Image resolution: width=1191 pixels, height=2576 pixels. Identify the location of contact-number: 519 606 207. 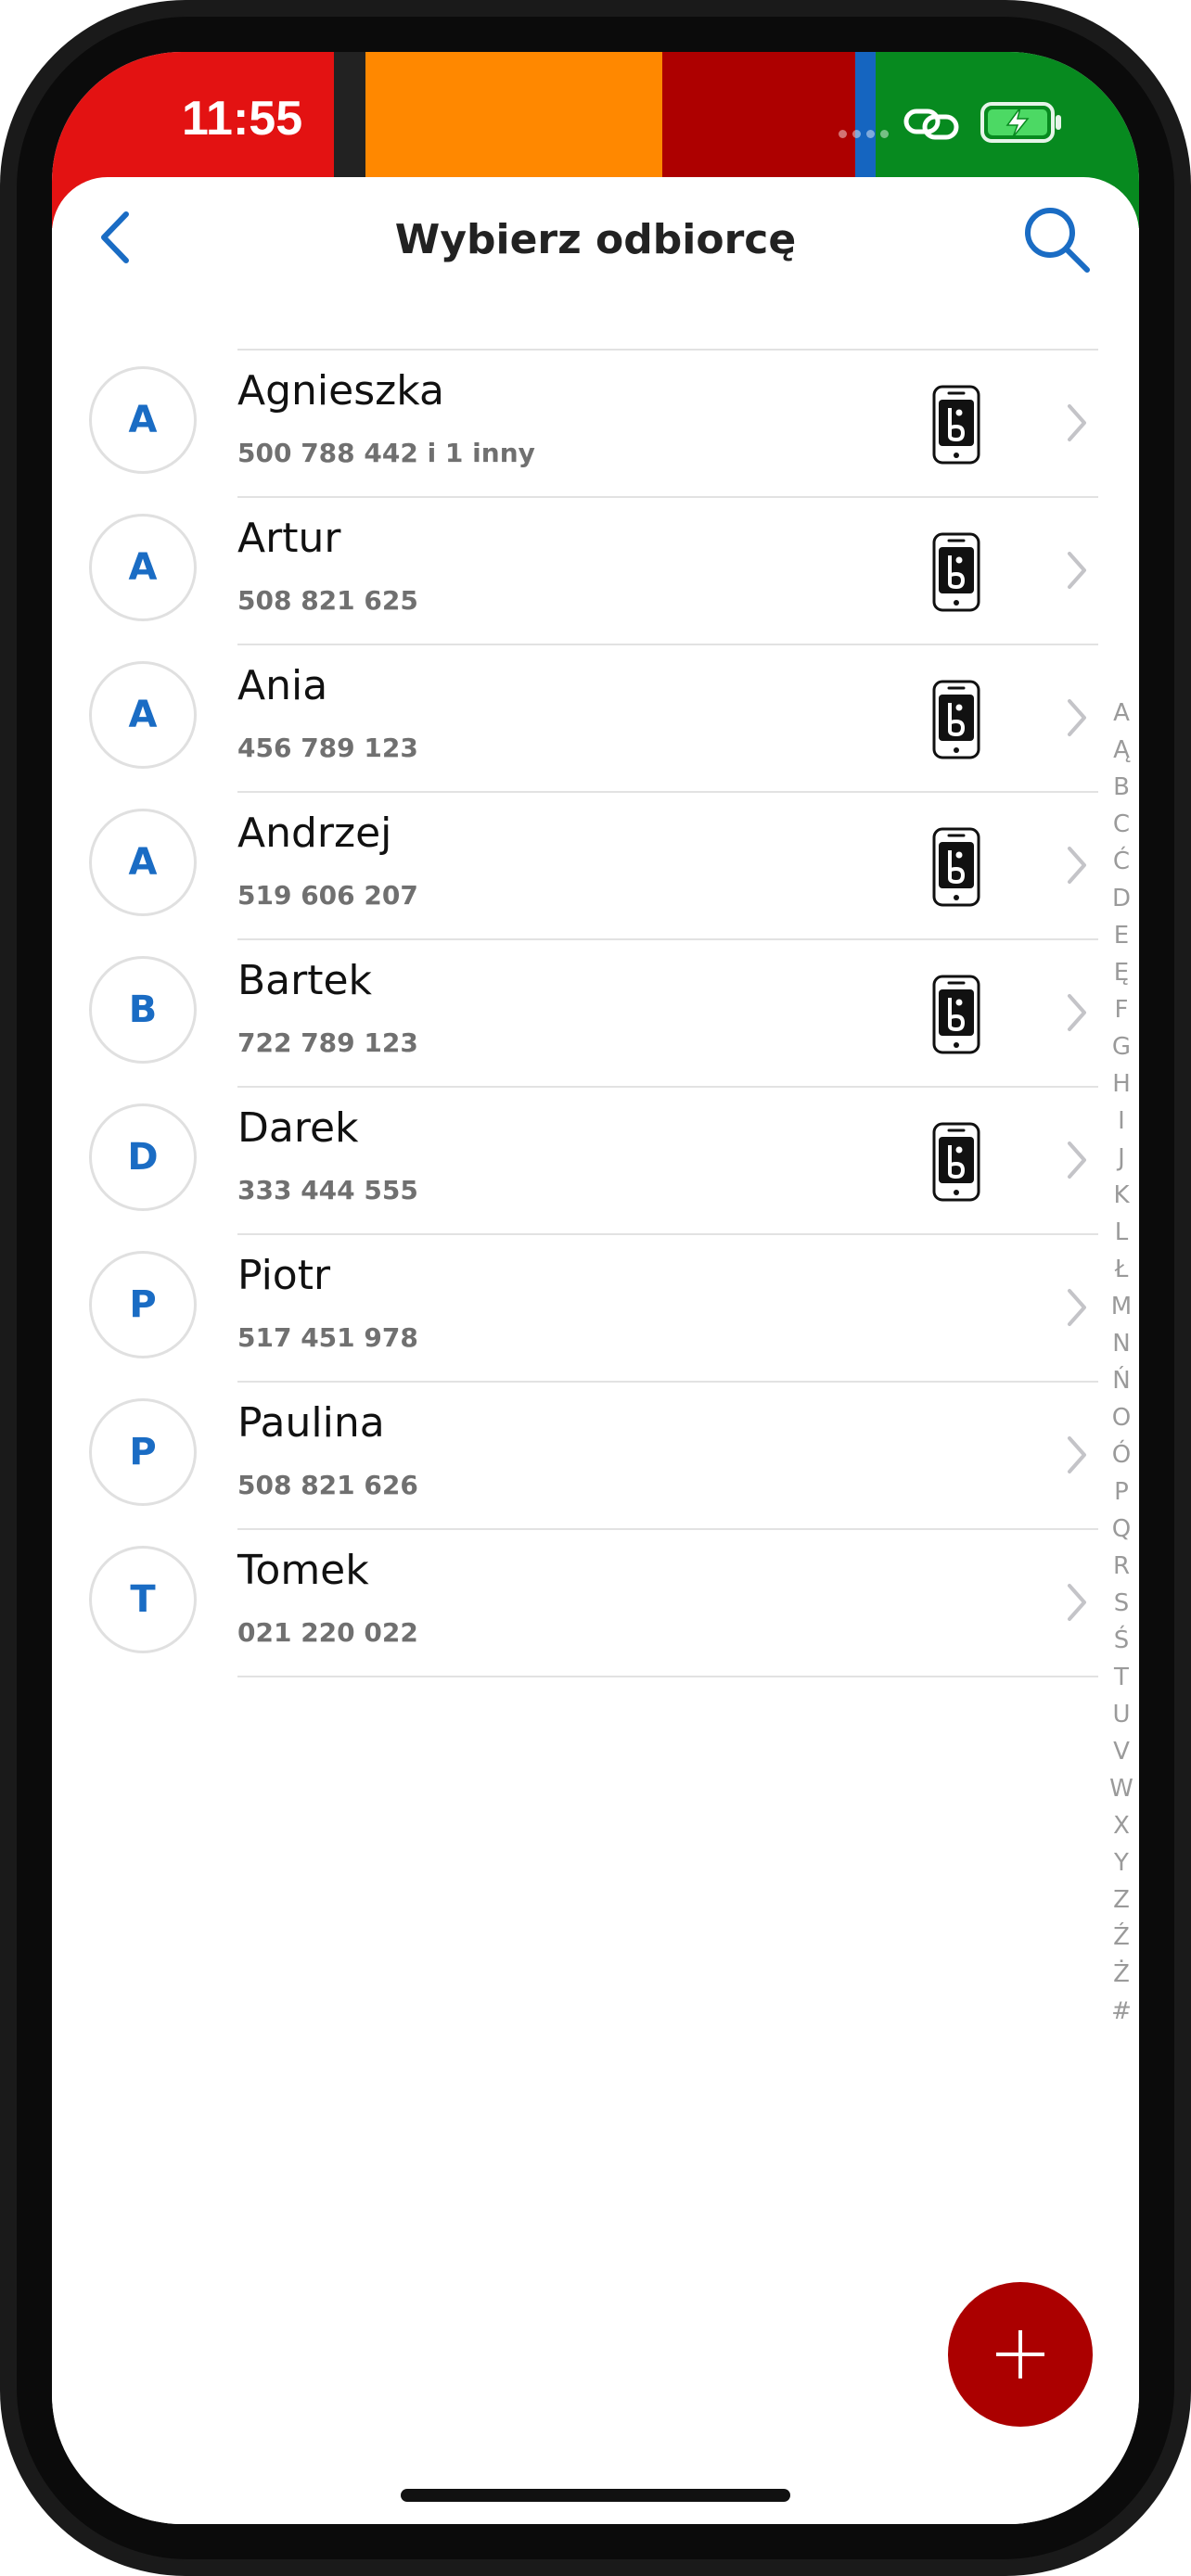
(327, 896).